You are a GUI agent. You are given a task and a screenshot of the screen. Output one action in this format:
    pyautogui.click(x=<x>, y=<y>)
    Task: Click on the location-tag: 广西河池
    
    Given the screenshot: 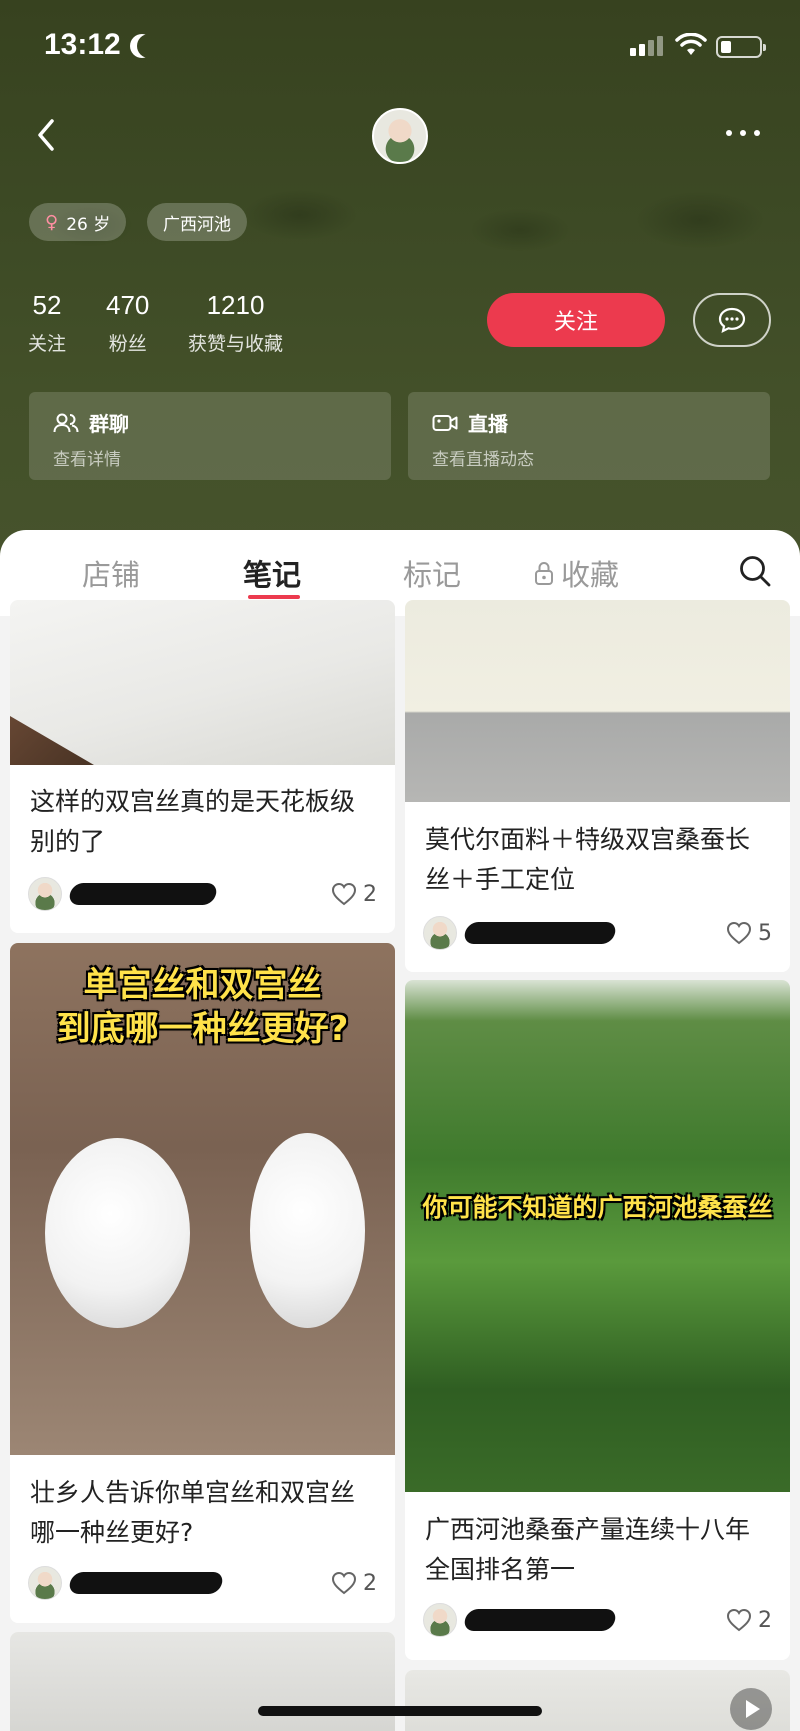 What is the action you would take?
    pyautogui.click(x=197, y=222)
    